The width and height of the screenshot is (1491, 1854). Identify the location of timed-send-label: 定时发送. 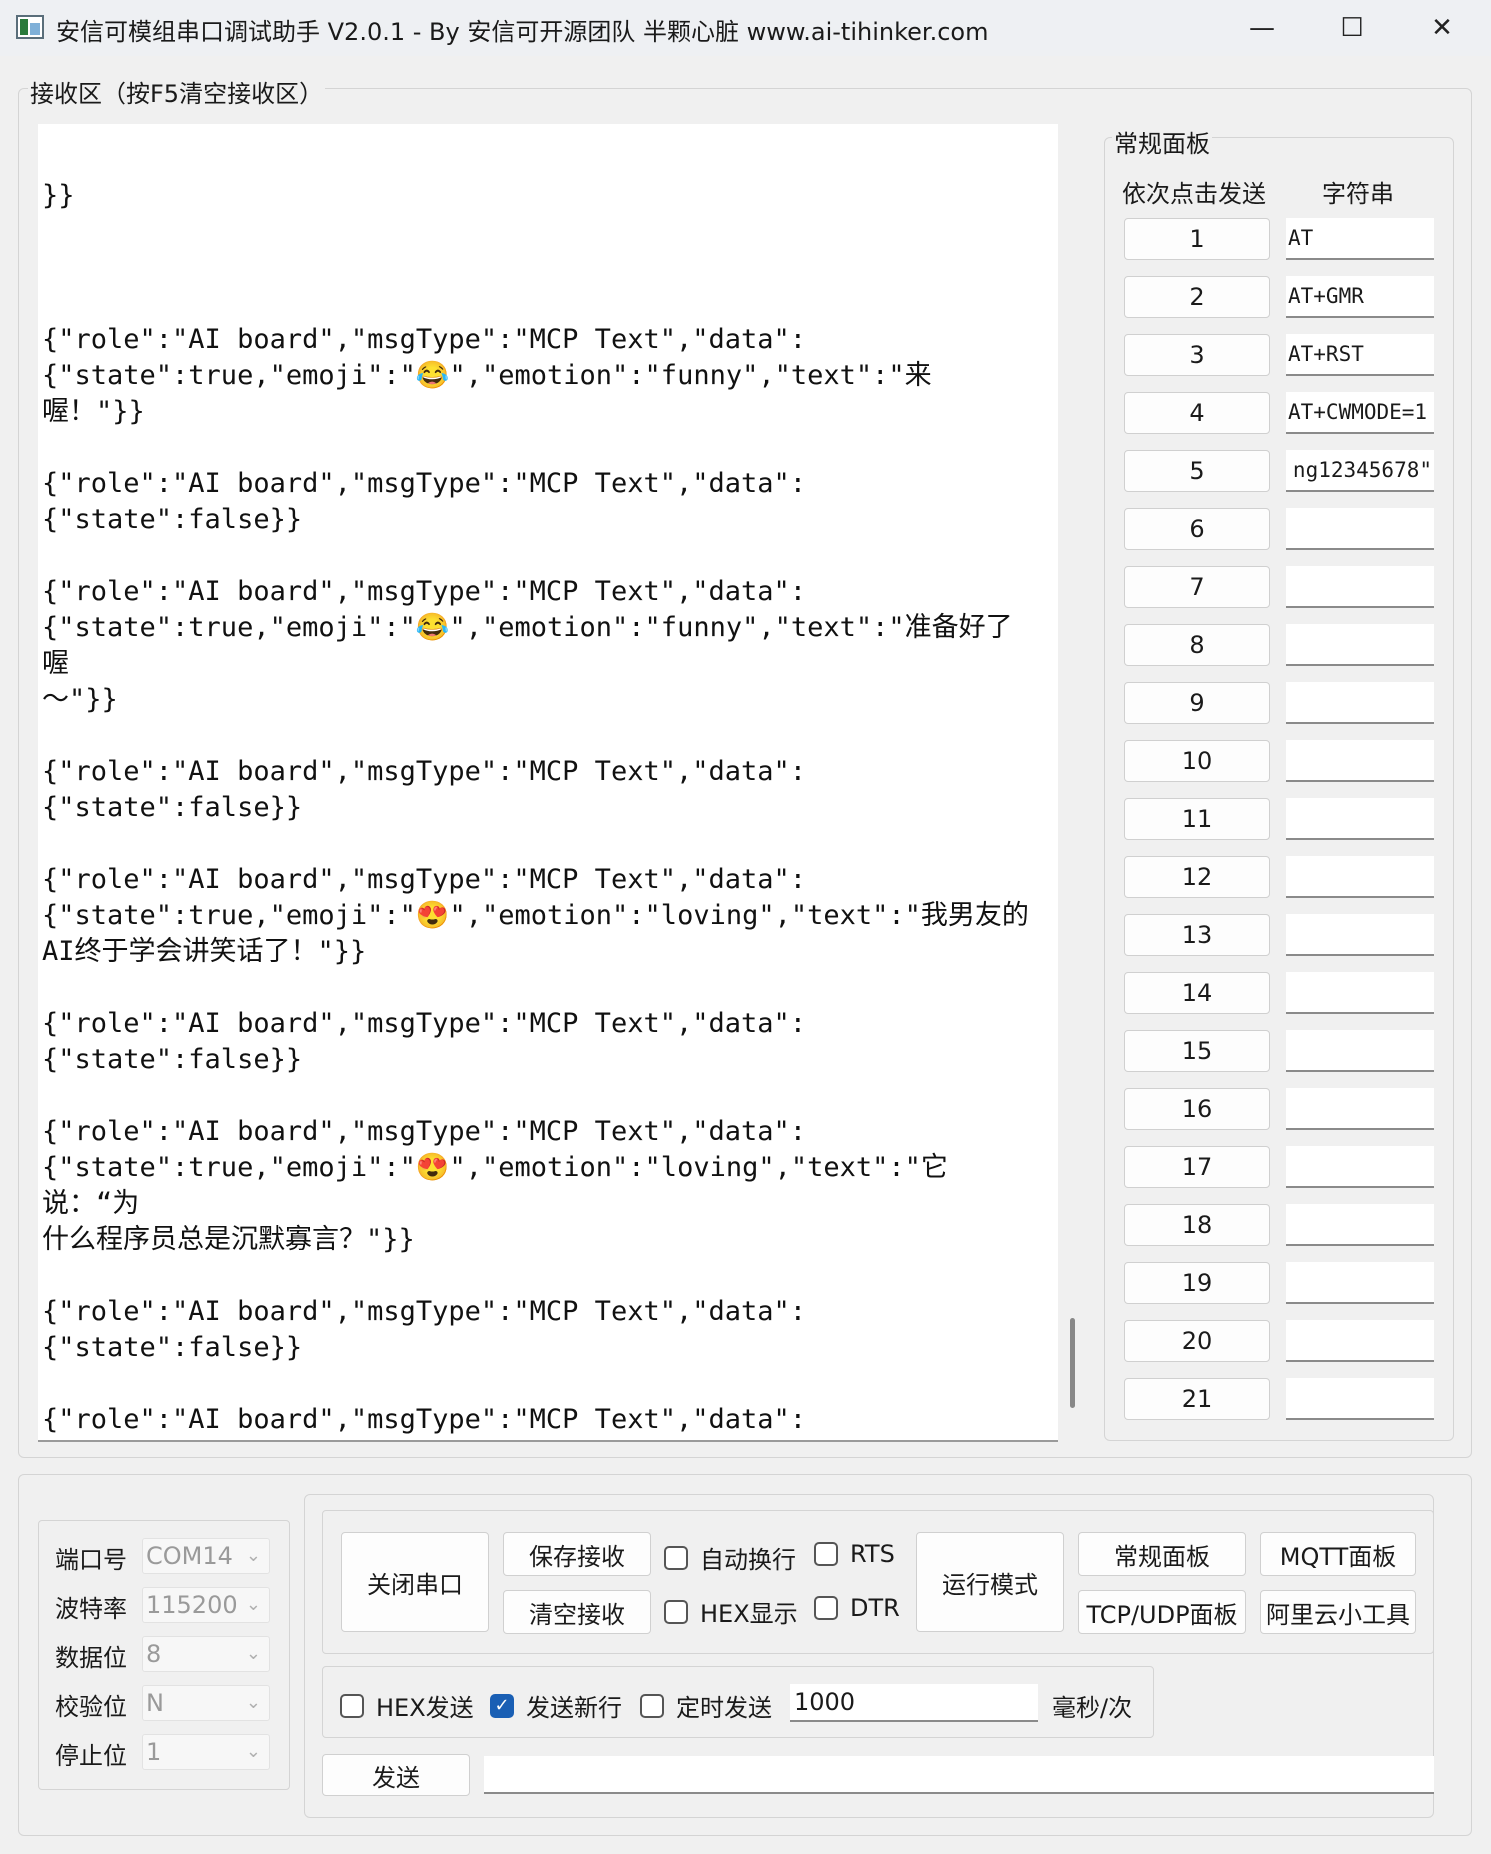
(724, 1708).